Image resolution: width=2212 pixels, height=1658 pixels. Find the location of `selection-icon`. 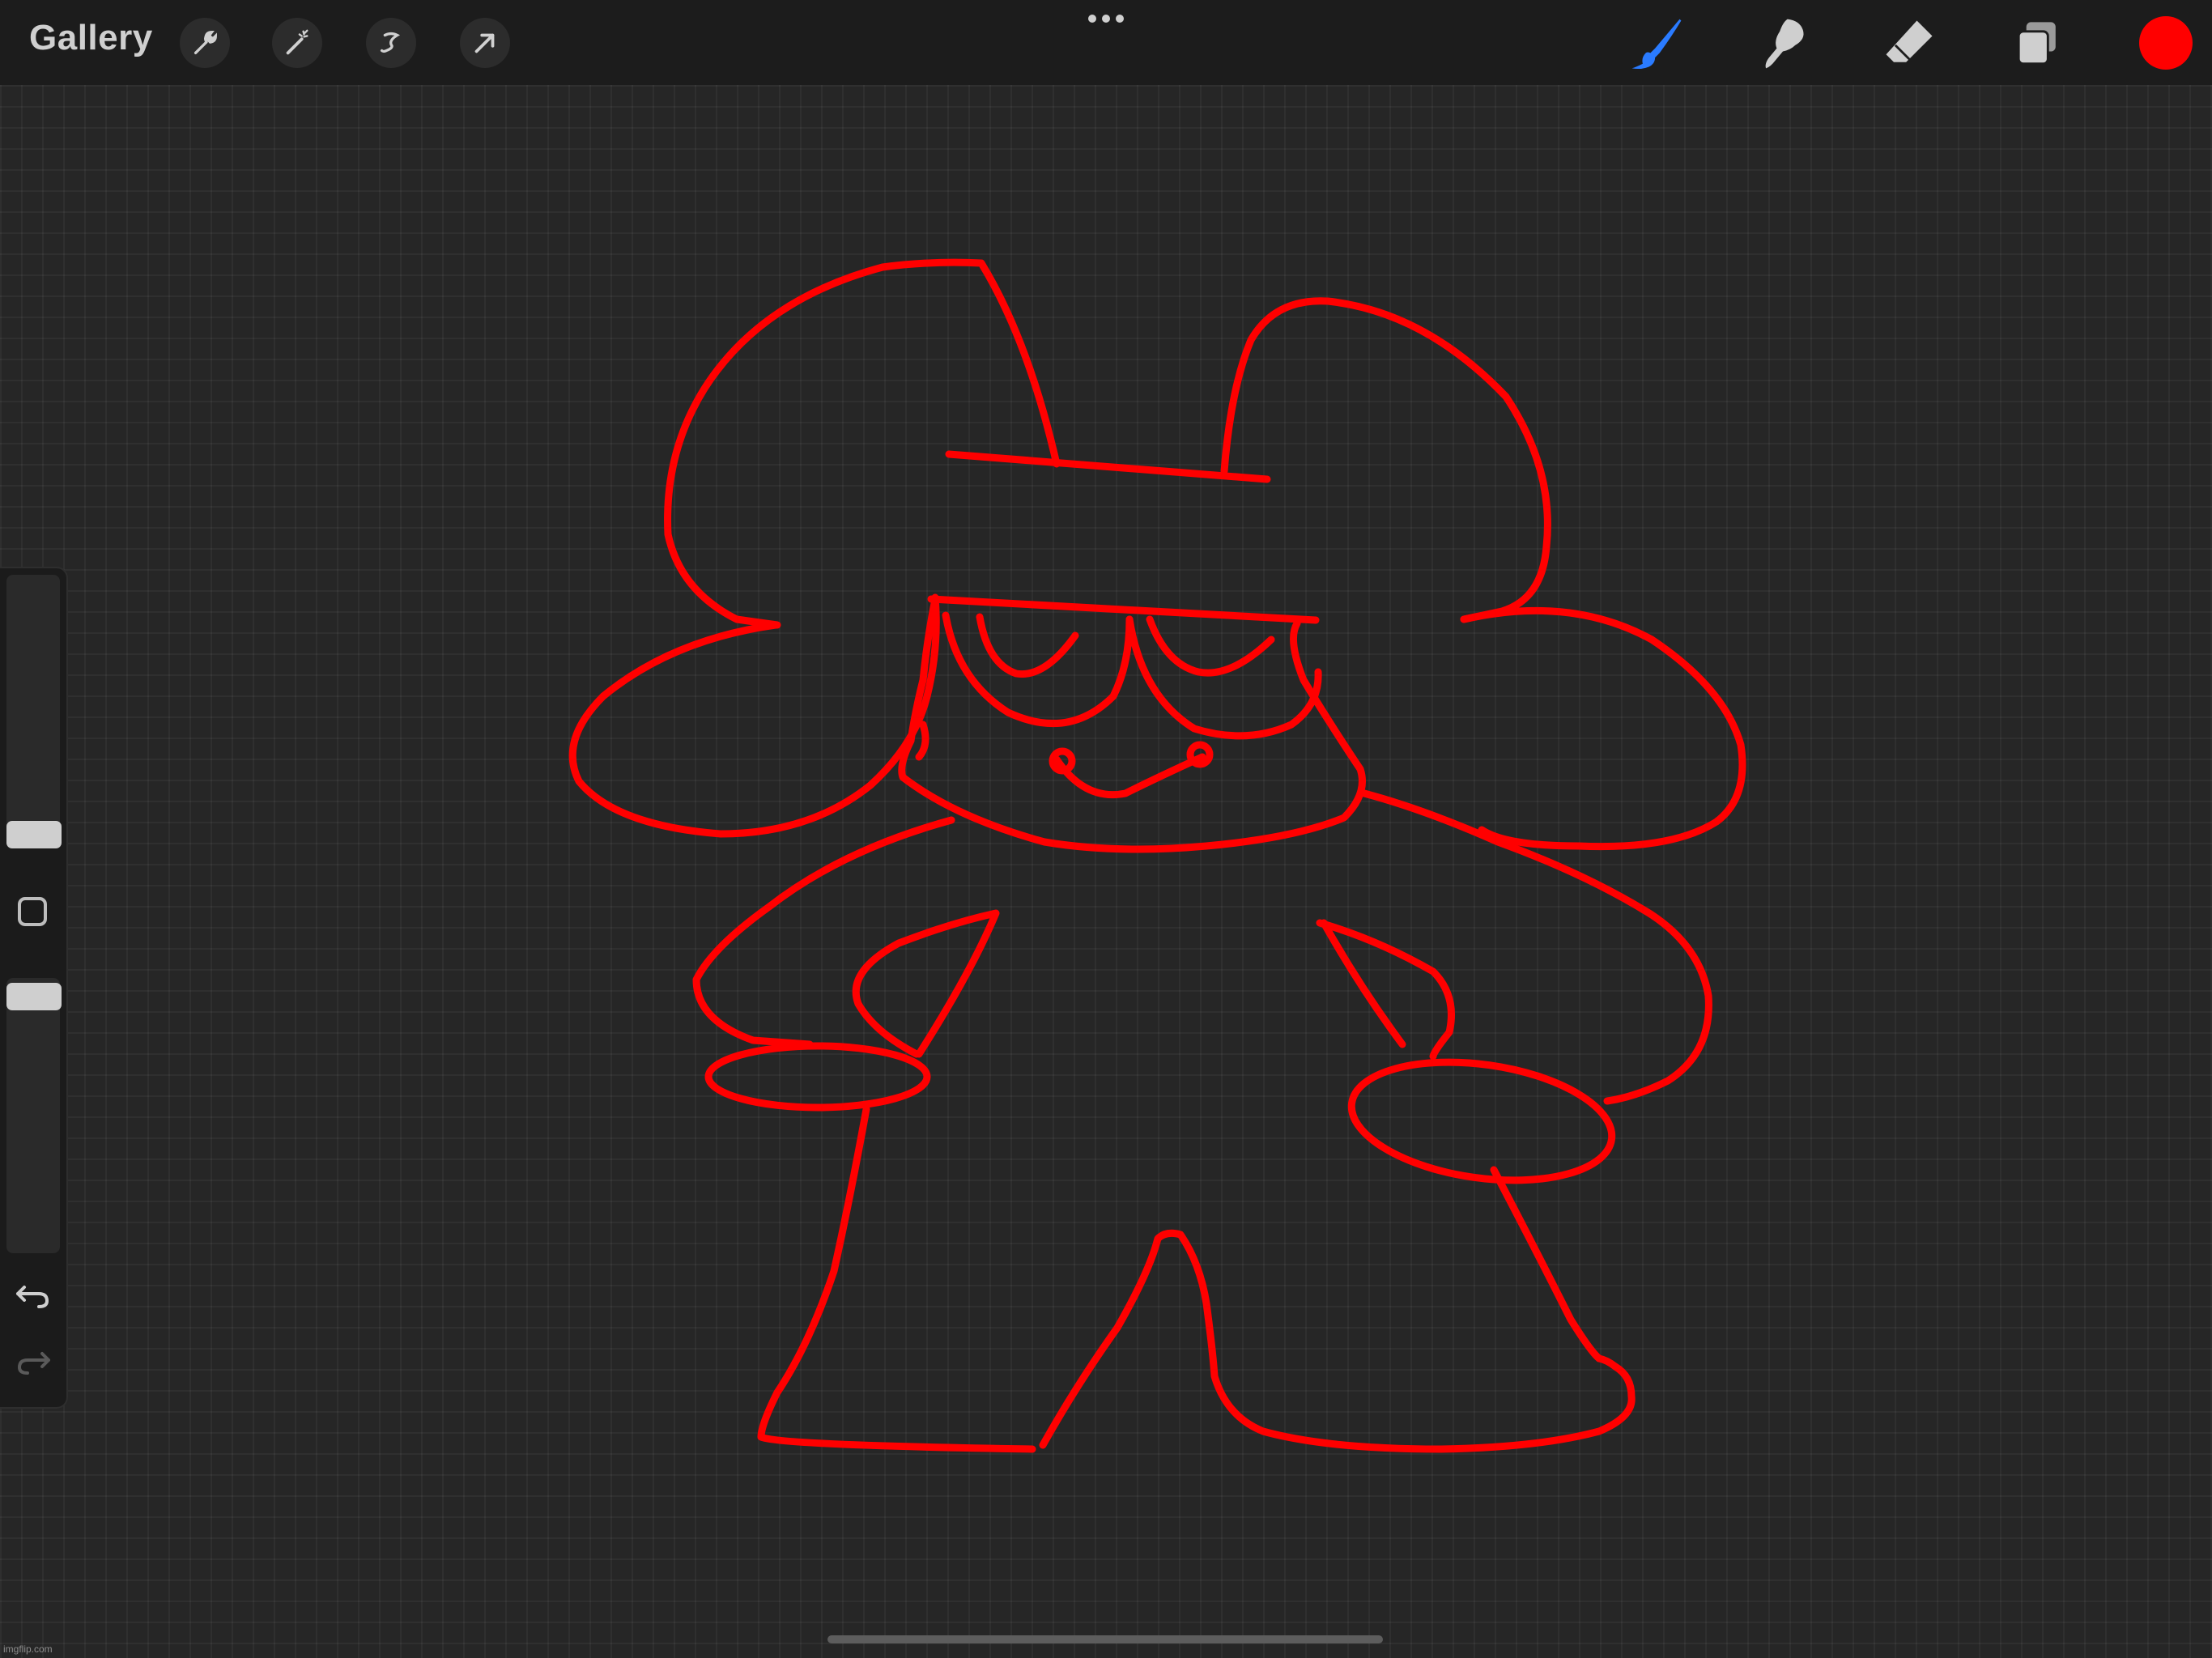

selection-icon is located at coordinates (391, 43).